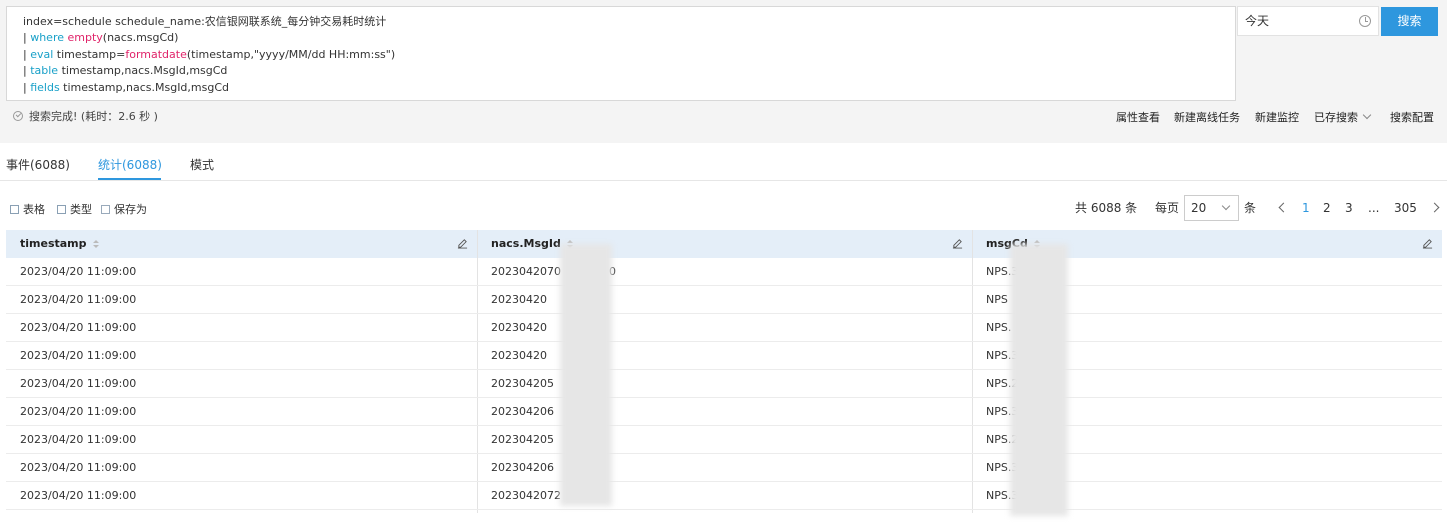 The height and width of the screenshot is (523, 1447). What do you see at coordinates (61, 209) in the screenshot?
I see `chart-type-icon` at bounding box center [61, 209].